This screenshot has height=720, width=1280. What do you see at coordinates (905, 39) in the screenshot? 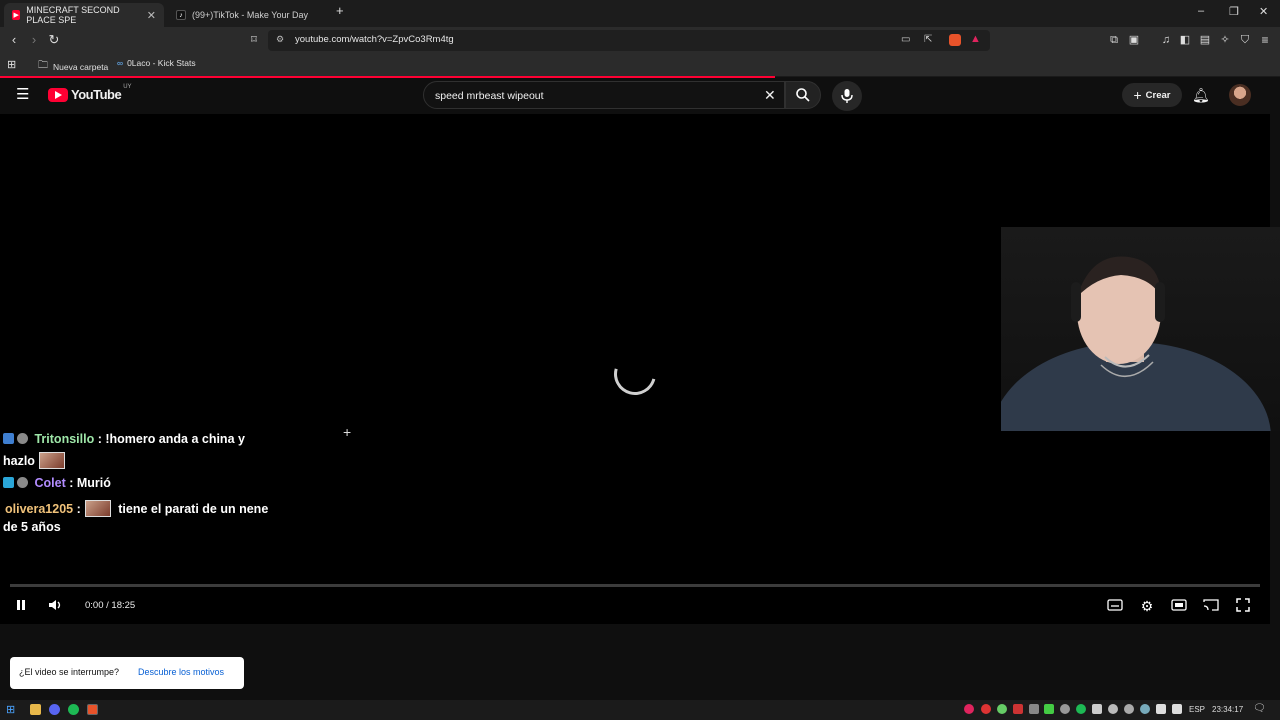
I see `install-app-icon: ▭` at bounding box center [905, 39].